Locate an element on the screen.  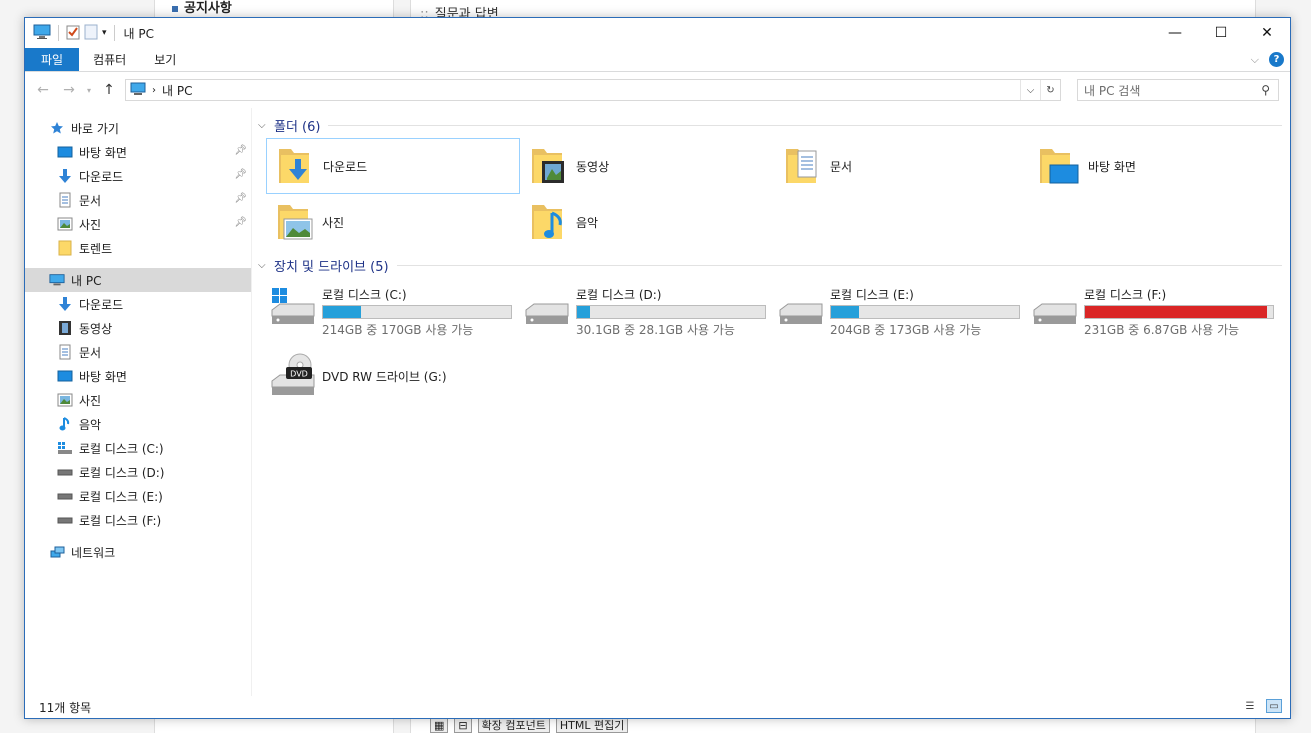
tab-computer: 컴퓨터 is located at coordinates (109, 59).